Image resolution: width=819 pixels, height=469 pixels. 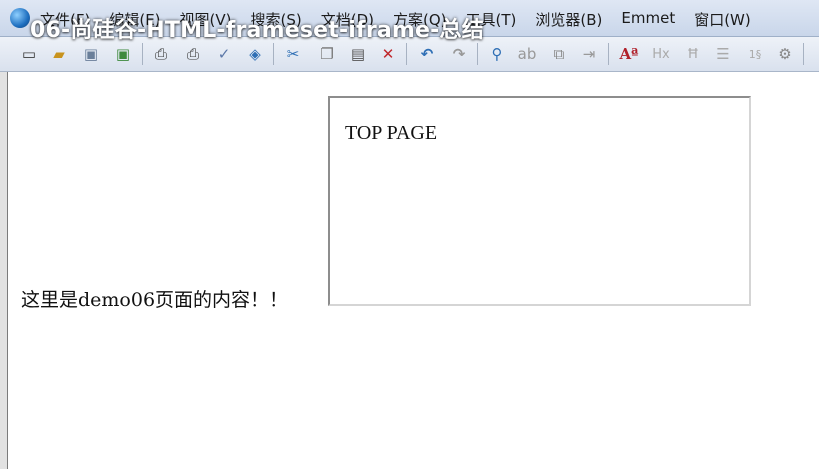 I want to click on new-file-icon: ▭, so click(x=29, y=54).